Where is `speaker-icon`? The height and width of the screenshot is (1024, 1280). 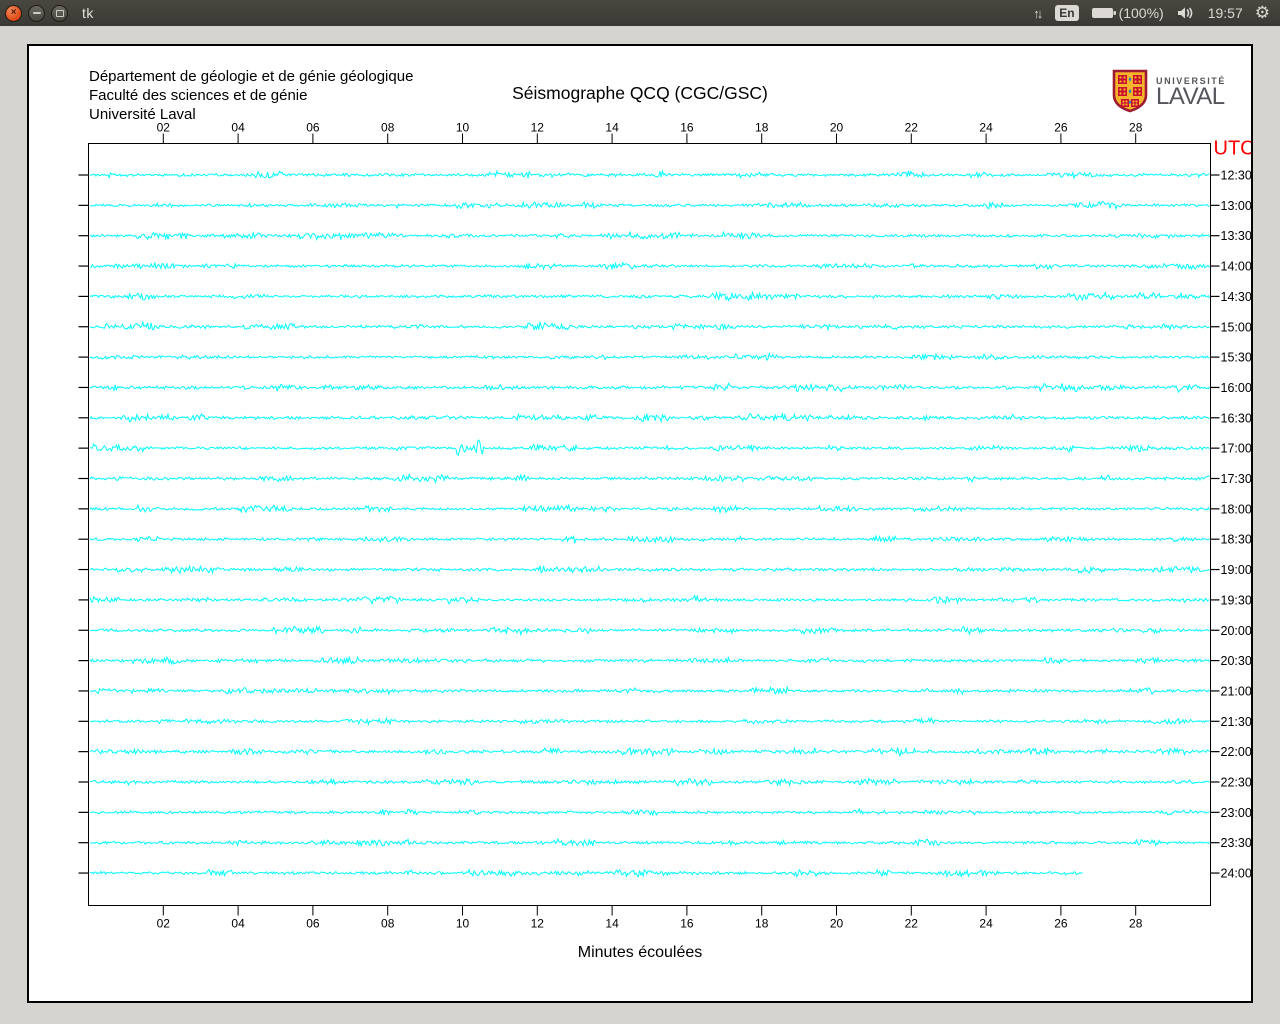 speaker-icon is located at coordinates (1185, 13).